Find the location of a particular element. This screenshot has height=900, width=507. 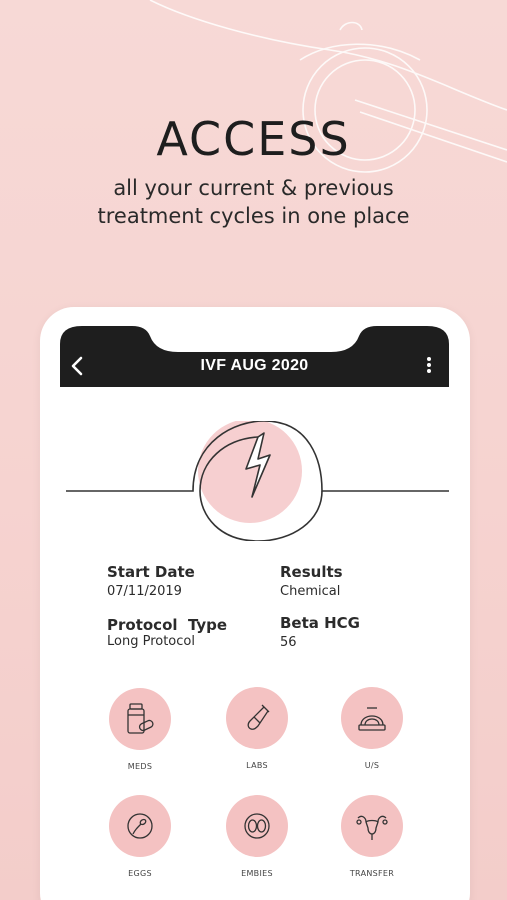

ultrasound-button: U/S is located at coordinates (372, 728).